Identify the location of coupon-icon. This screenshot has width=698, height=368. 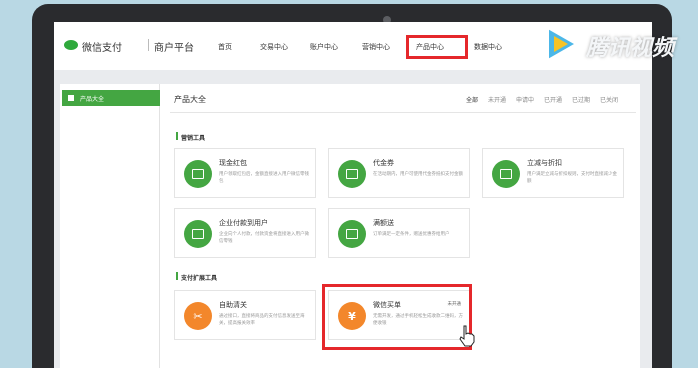
(352, 174).